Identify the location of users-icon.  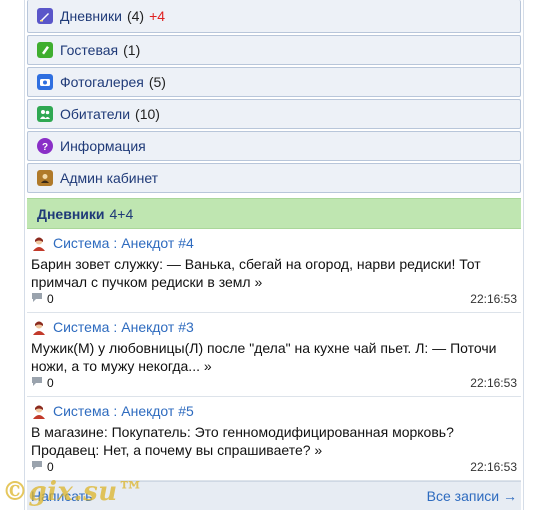
(45, 114).